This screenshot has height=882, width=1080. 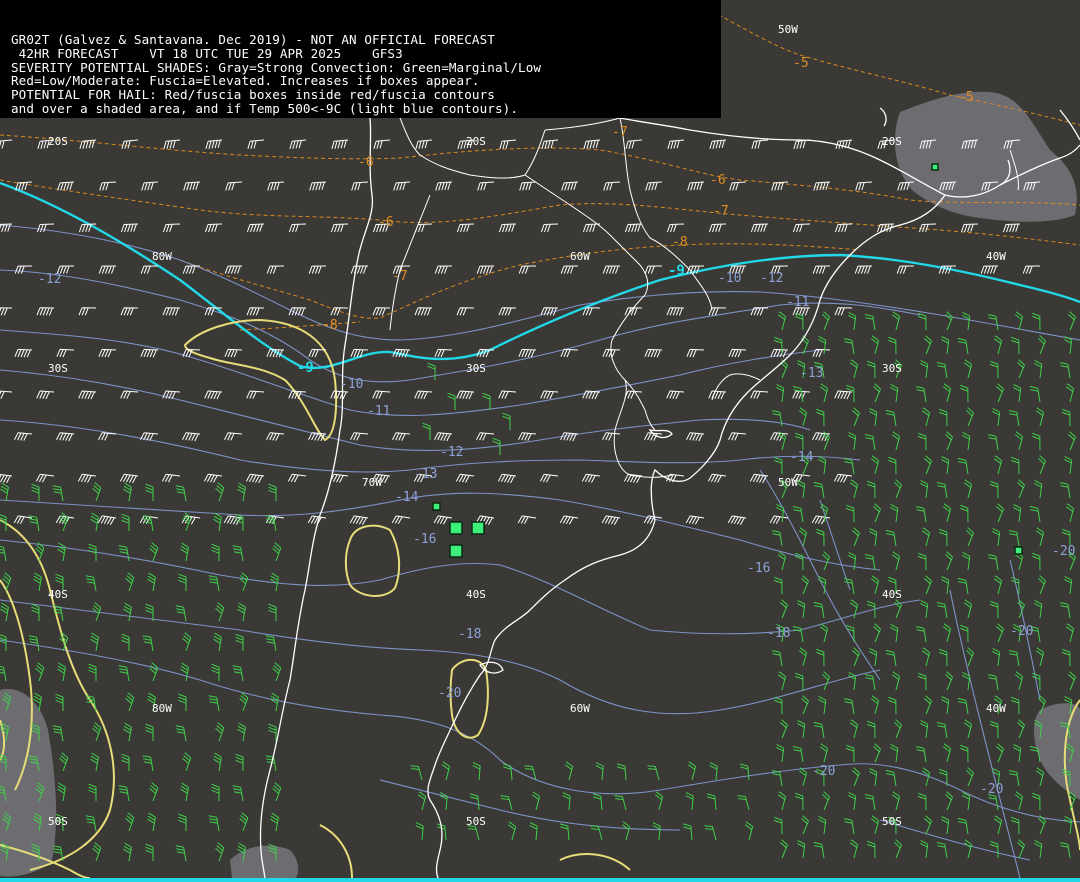 What do you see at coordinates (49, 279) in the screenshot?
I see `isotherm-label: -12` at bounding box center [49, 279].